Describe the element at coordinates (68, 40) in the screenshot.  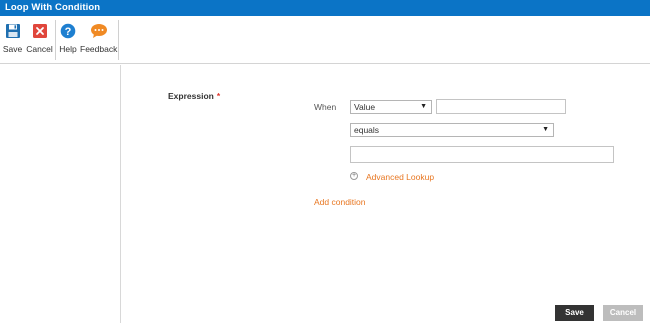
I see `toolbar-help-button: ? Help` at that location.